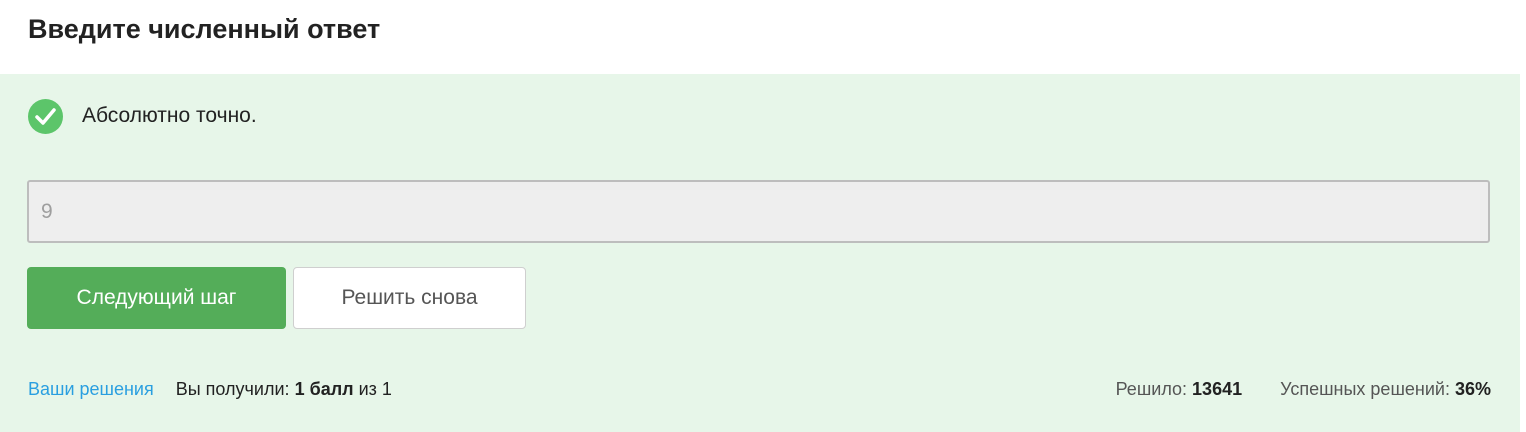  Describe the element at coordinates (1472, 389) in the screenshot. I see `success-rate: 36%` at that location.